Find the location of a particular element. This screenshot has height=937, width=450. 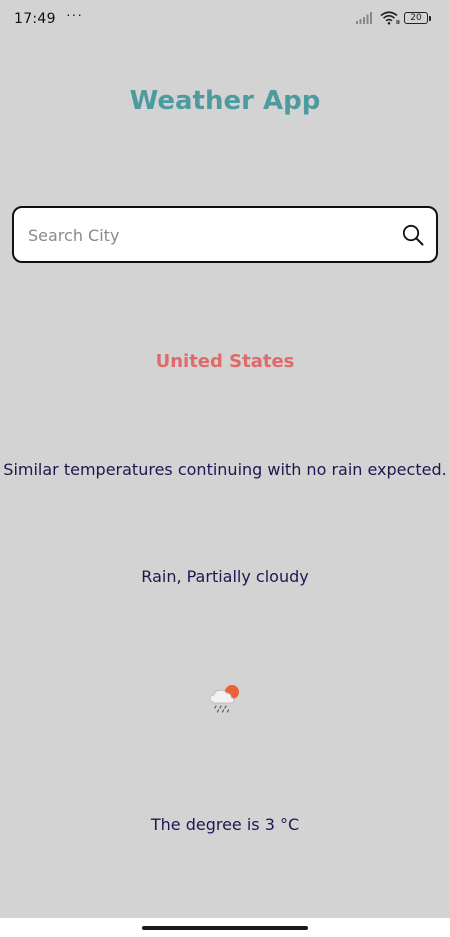

temperature-label: The degree is 3 °C is located at coordinates (225, 824).